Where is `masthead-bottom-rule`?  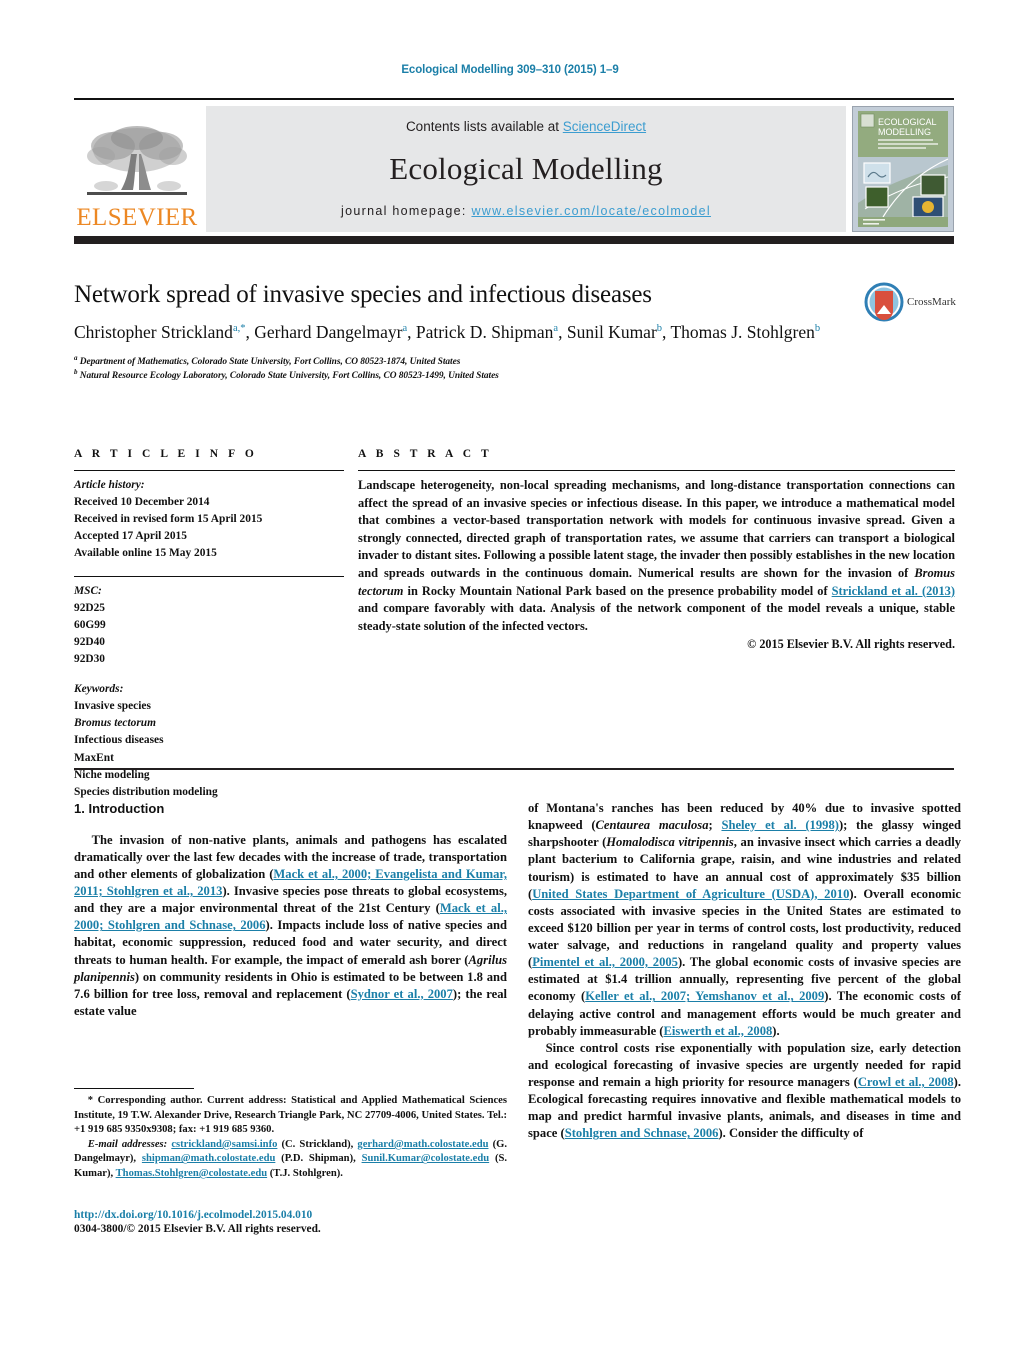
masthead-bottom-rule is located at coordinates (514, 240).